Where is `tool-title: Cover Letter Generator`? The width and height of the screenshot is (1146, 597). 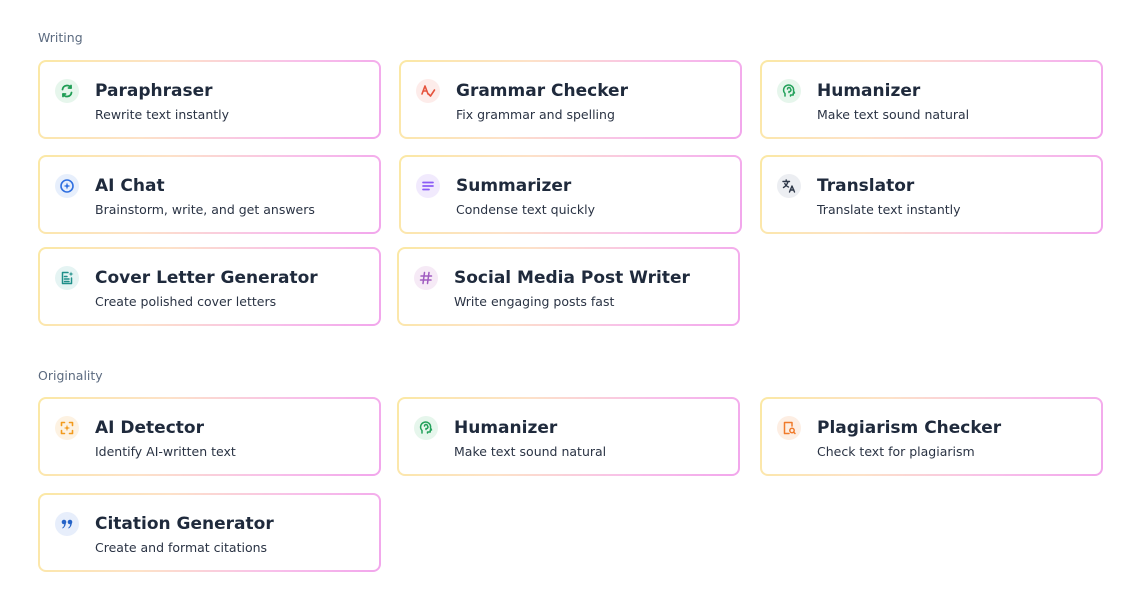
tool-title: Cover Letter Generator is located at coordinates (206, 278).